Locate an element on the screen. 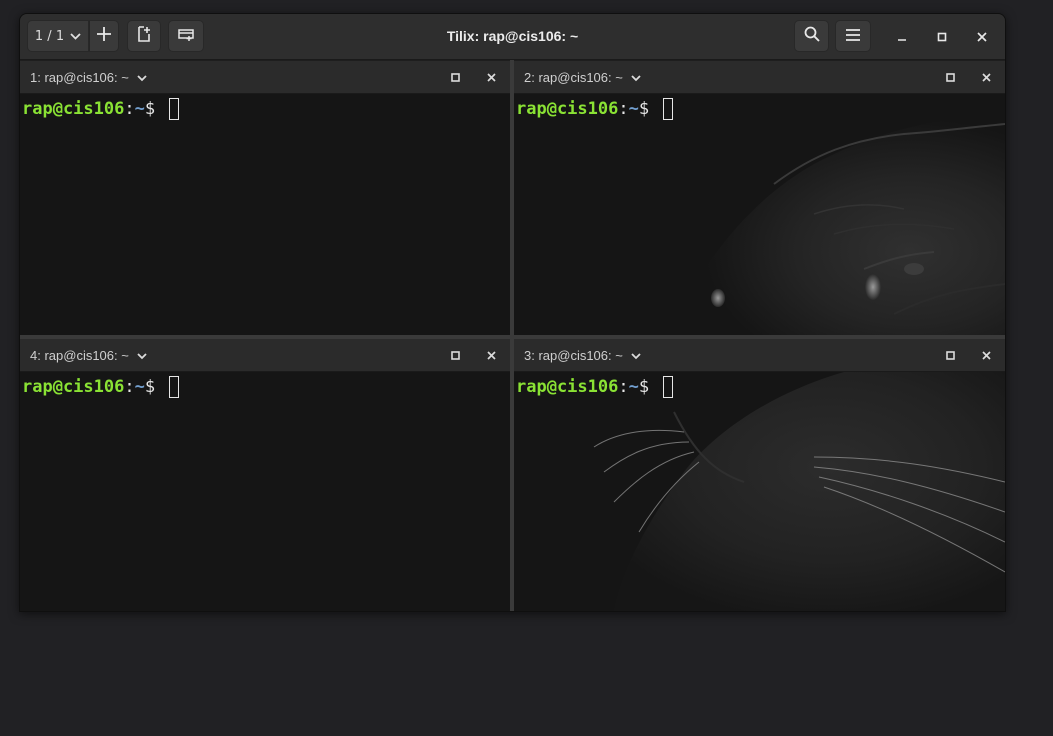 The width and height of the screenshot is (1053, 736). add-terminal-button is located at coordinates (104, 36).